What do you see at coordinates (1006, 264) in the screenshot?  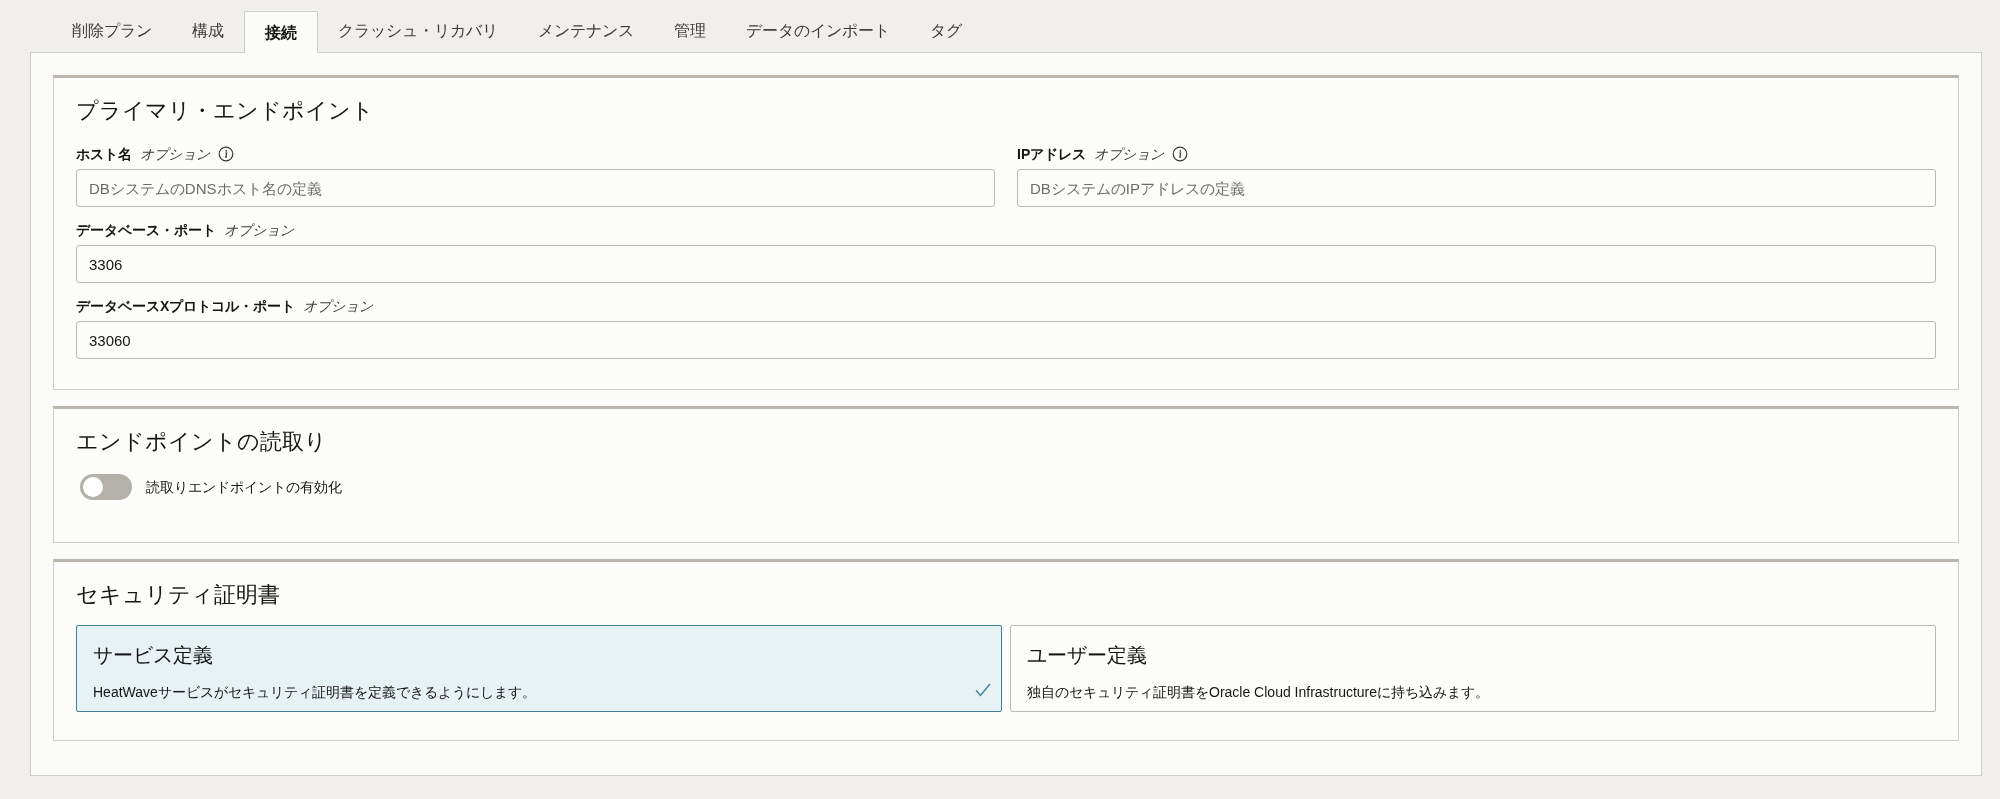 I see `input-field: 3306` at bounding box center [1006, 264].